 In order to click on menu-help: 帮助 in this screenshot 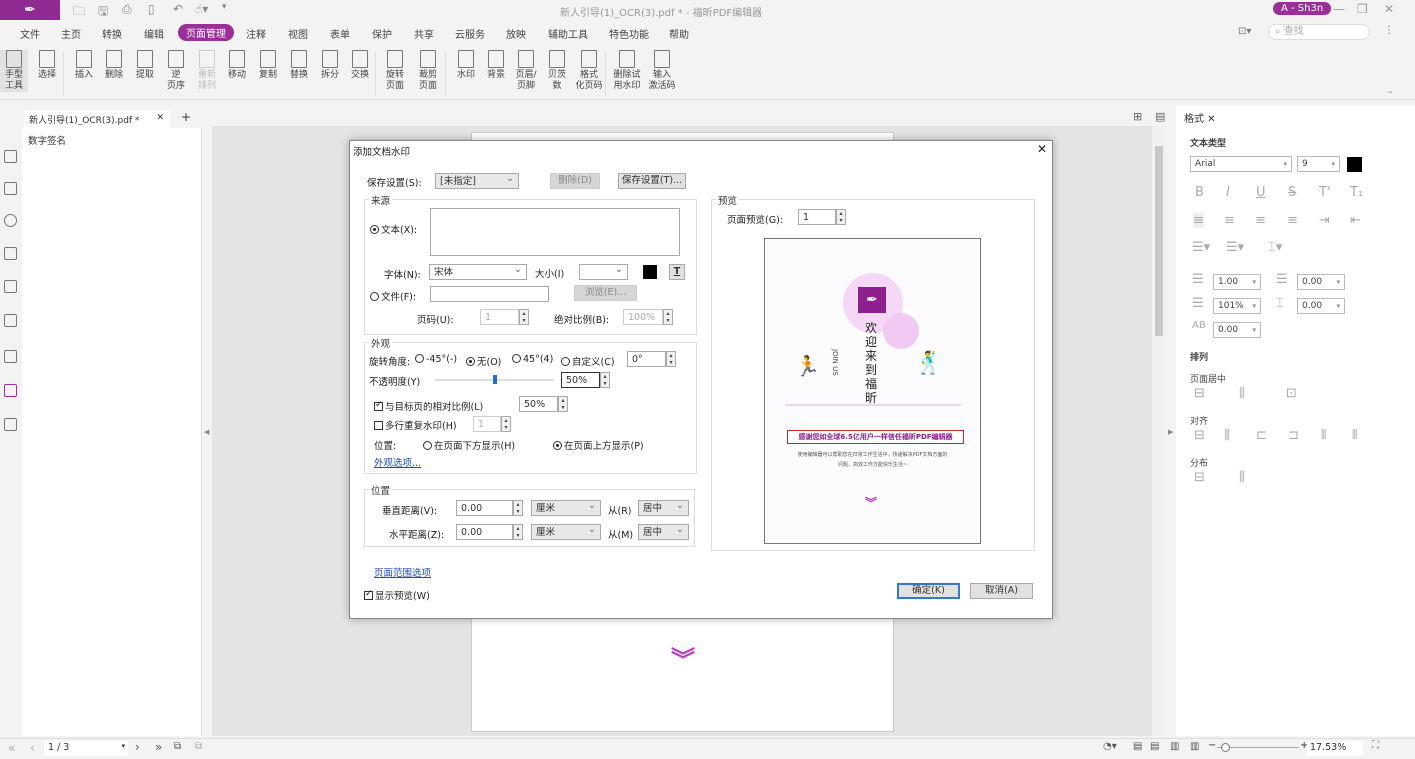, I will do `click(679, 33)`.